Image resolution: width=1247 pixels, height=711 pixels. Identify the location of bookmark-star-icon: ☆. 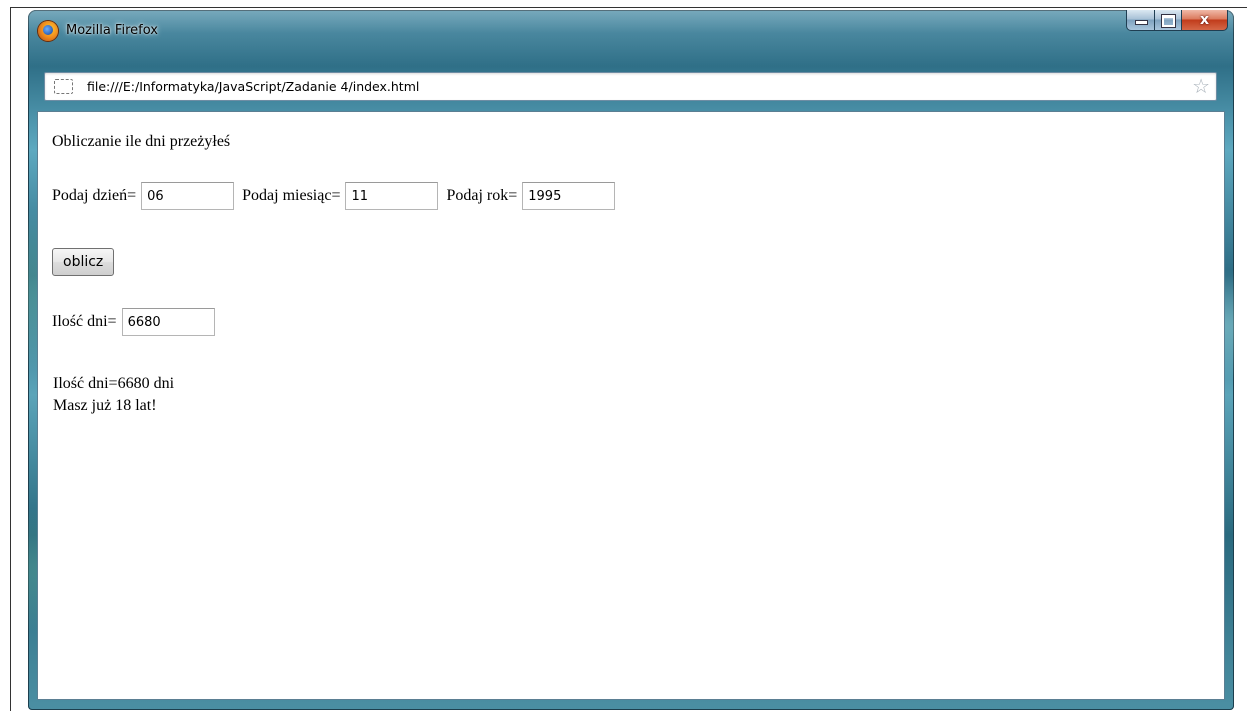
(1201, 86).